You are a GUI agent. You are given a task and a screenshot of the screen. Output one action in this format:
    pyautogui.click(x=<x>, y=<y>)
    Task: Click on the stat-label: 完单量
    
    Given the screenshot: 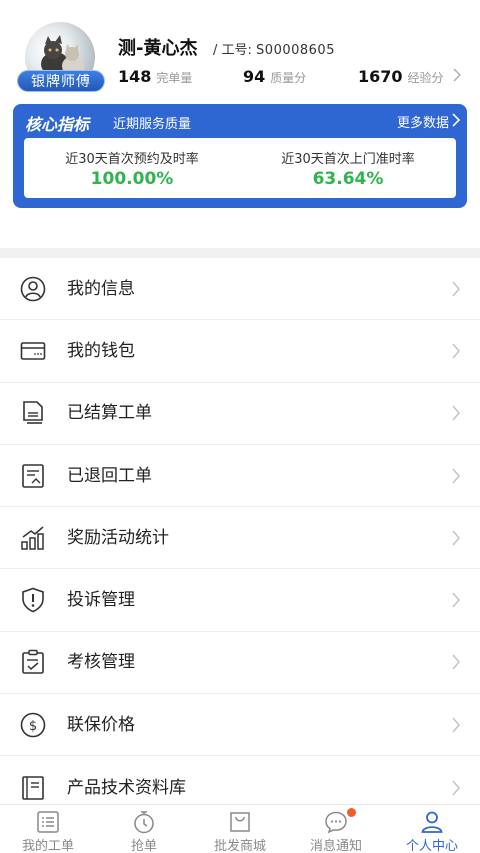 What is the action you would take?
    pyautogui.click(x=174, y=78)
    